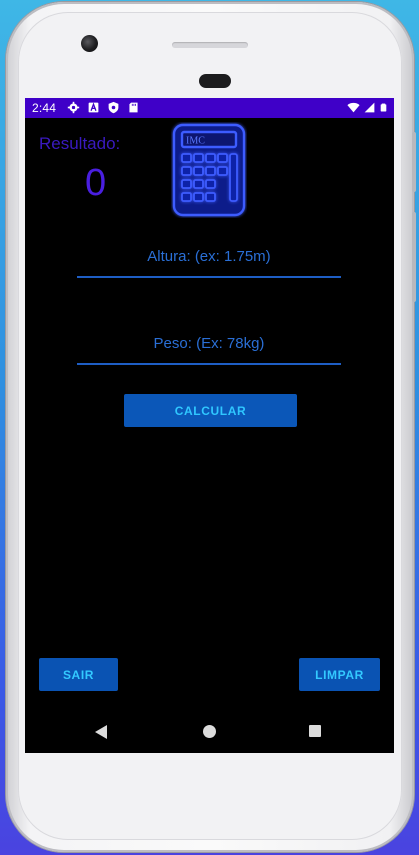 The width and height of the screenshot is (419, 855). What do you see at coordinates (414, 257) in the screenshot?
I see `power-button` at bounding box center [414, 257].